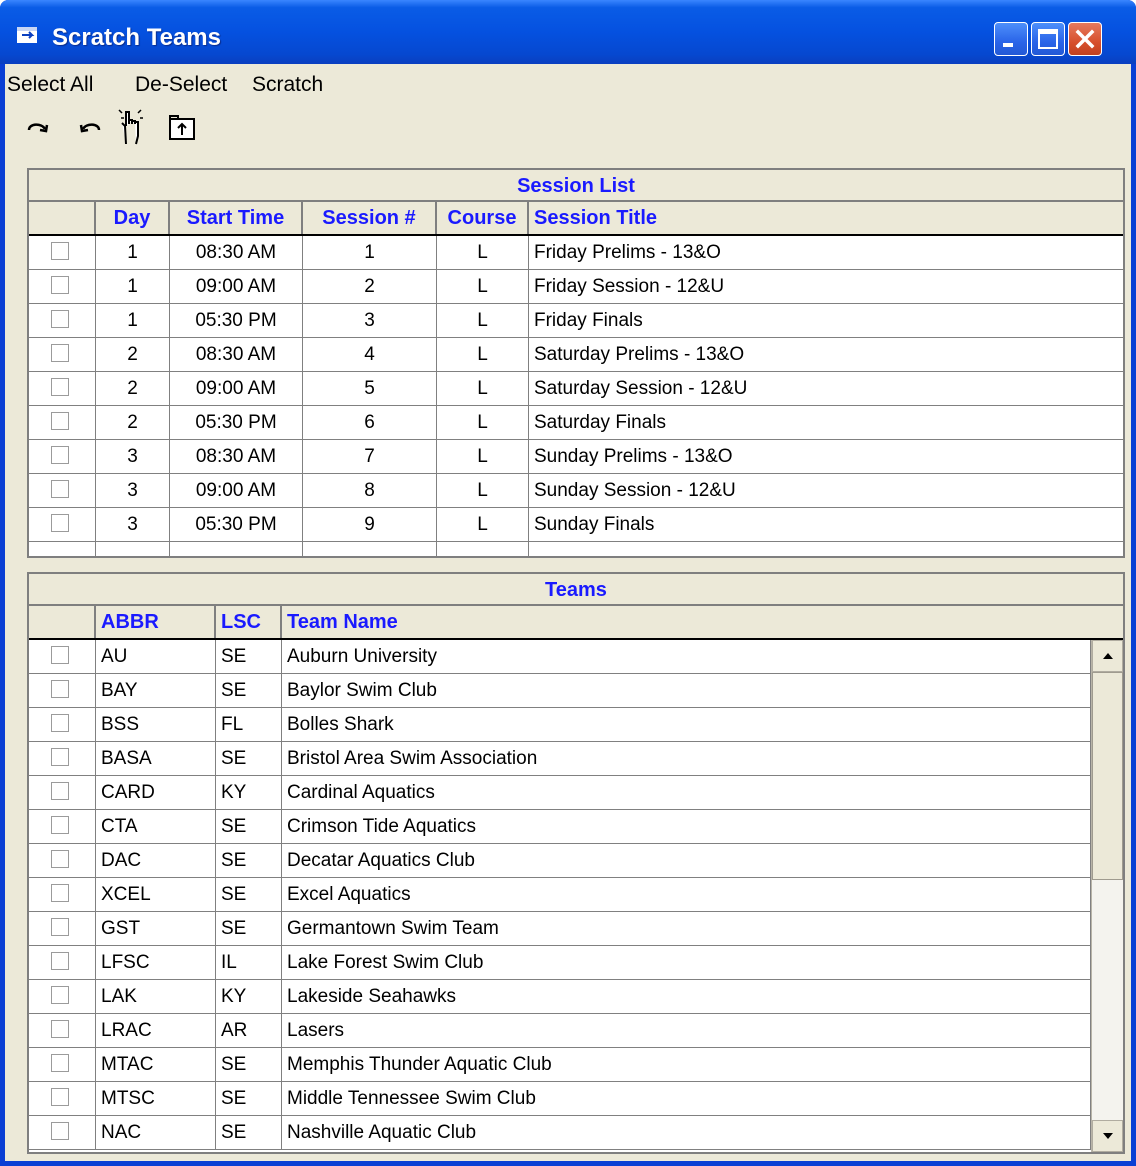 This screenshot has width=1136, height=1166. Describe the element at coordinates (1085, 39) in the screenshot. I see `close-button` at that location.